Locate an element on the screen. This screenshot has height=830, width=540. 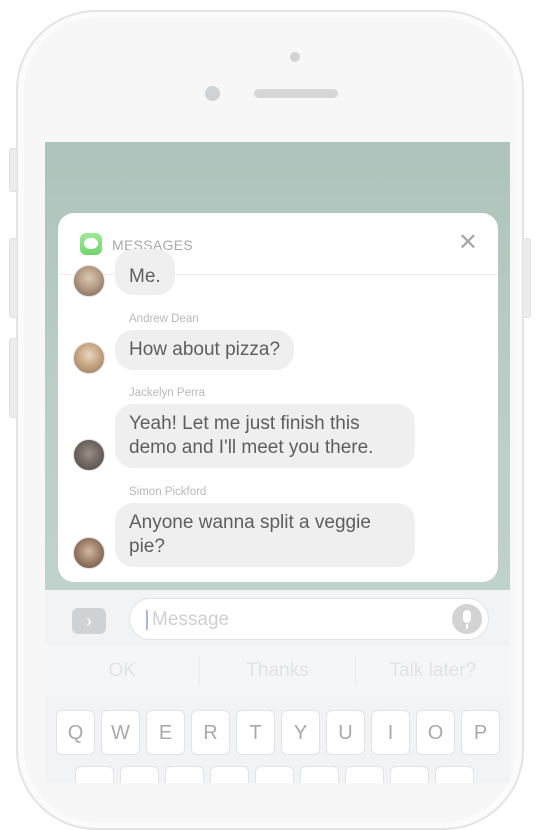
power-button is located at coordinates (526, 278).